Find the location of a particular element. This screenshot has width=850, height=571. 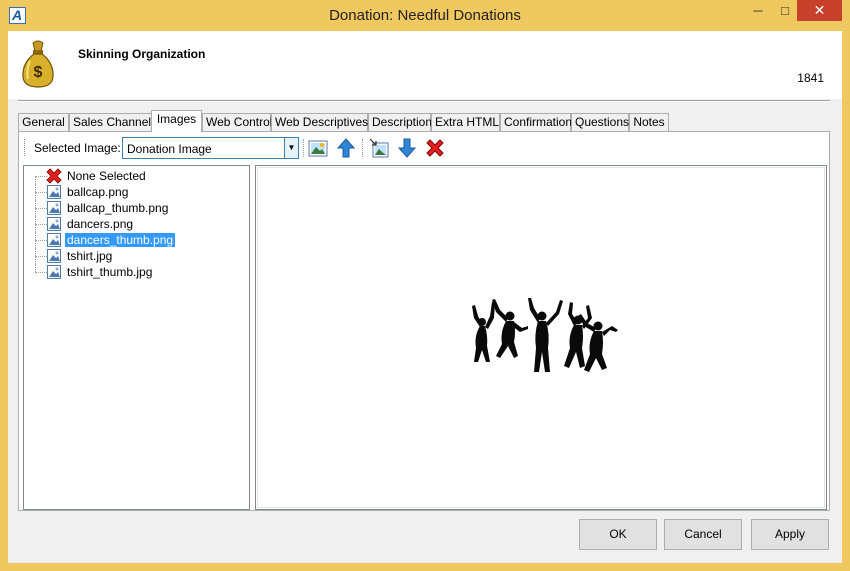

list-item-label: tshirt.jpg is located at coordinates (90, 256).